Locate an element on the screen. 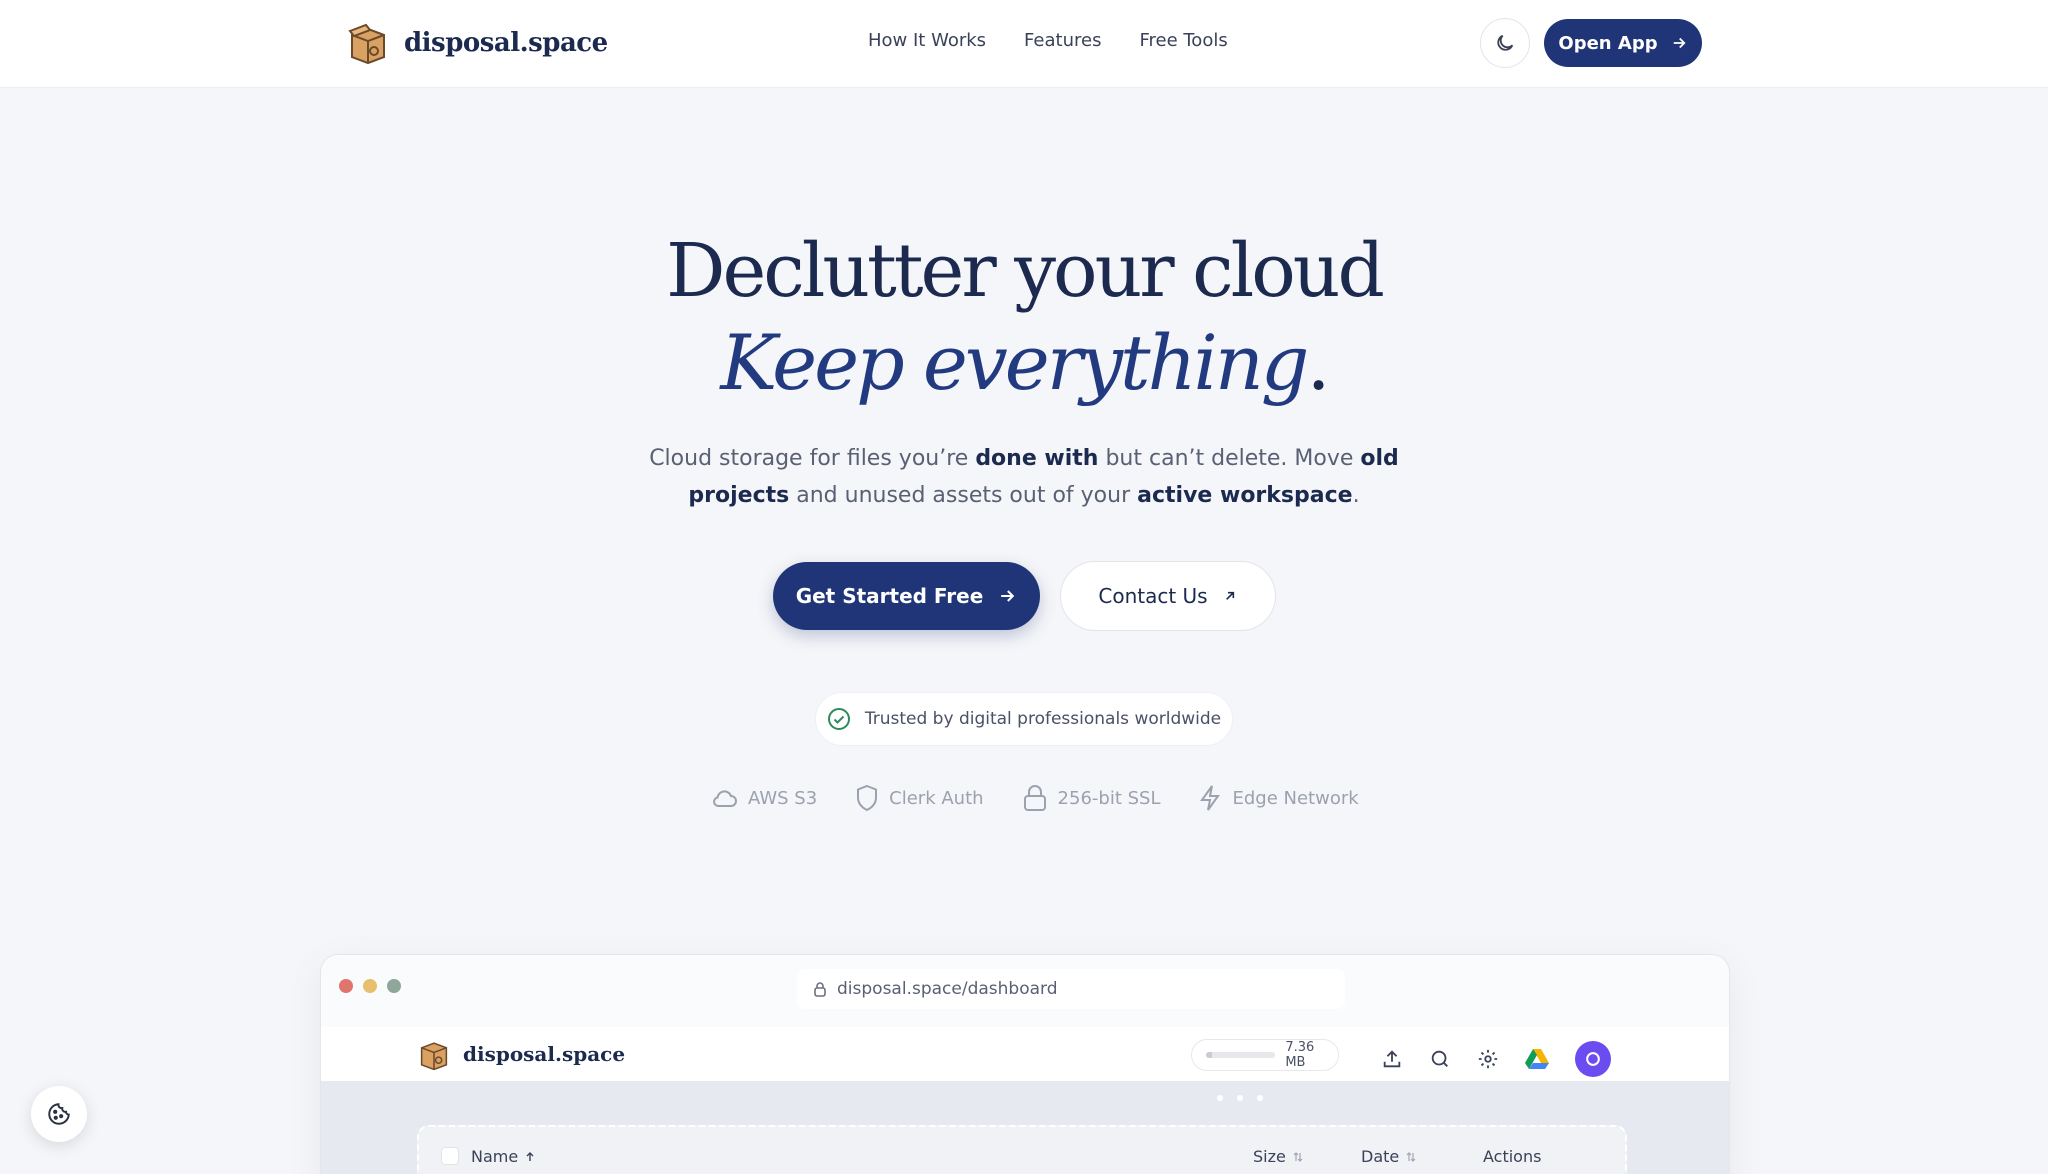  subtitle-emphasis: active workspace is located at coordinates (1245, 495).